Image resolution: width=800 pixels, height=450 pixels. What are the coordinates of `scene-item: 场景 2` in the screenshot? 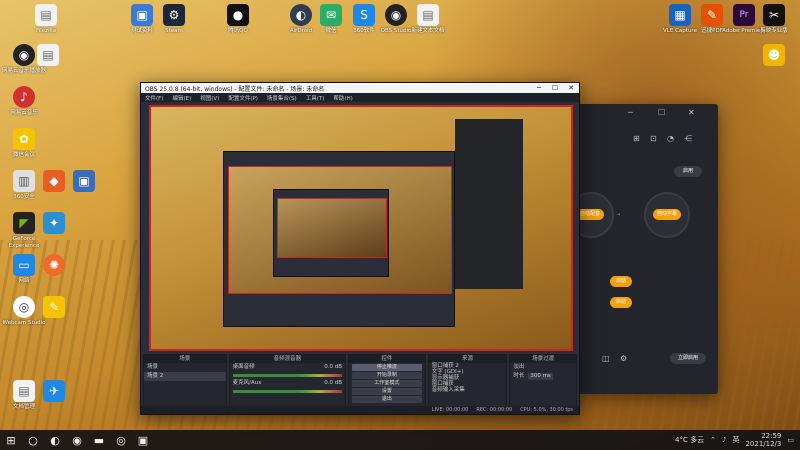 It's located at (185, 376).